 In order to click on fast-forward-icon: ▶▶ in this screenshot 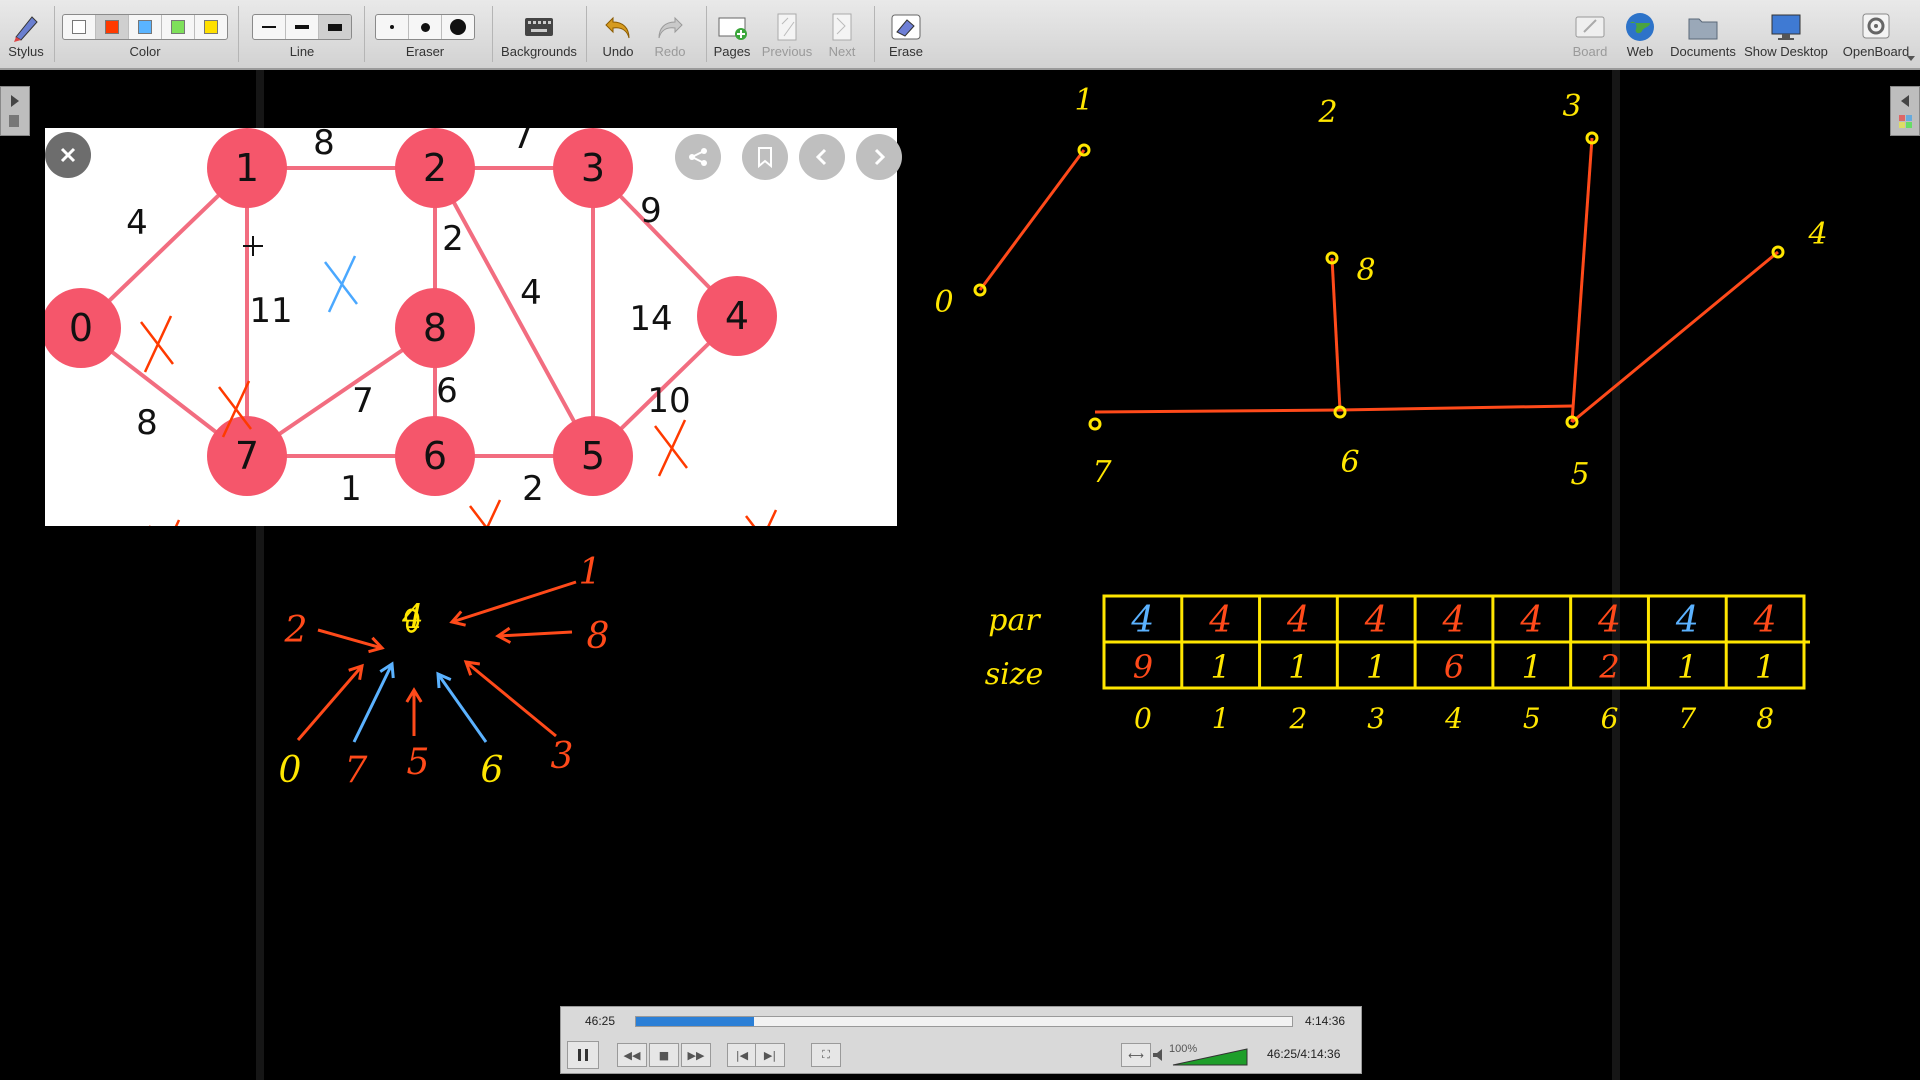, I will do `click(696, 1055)`.